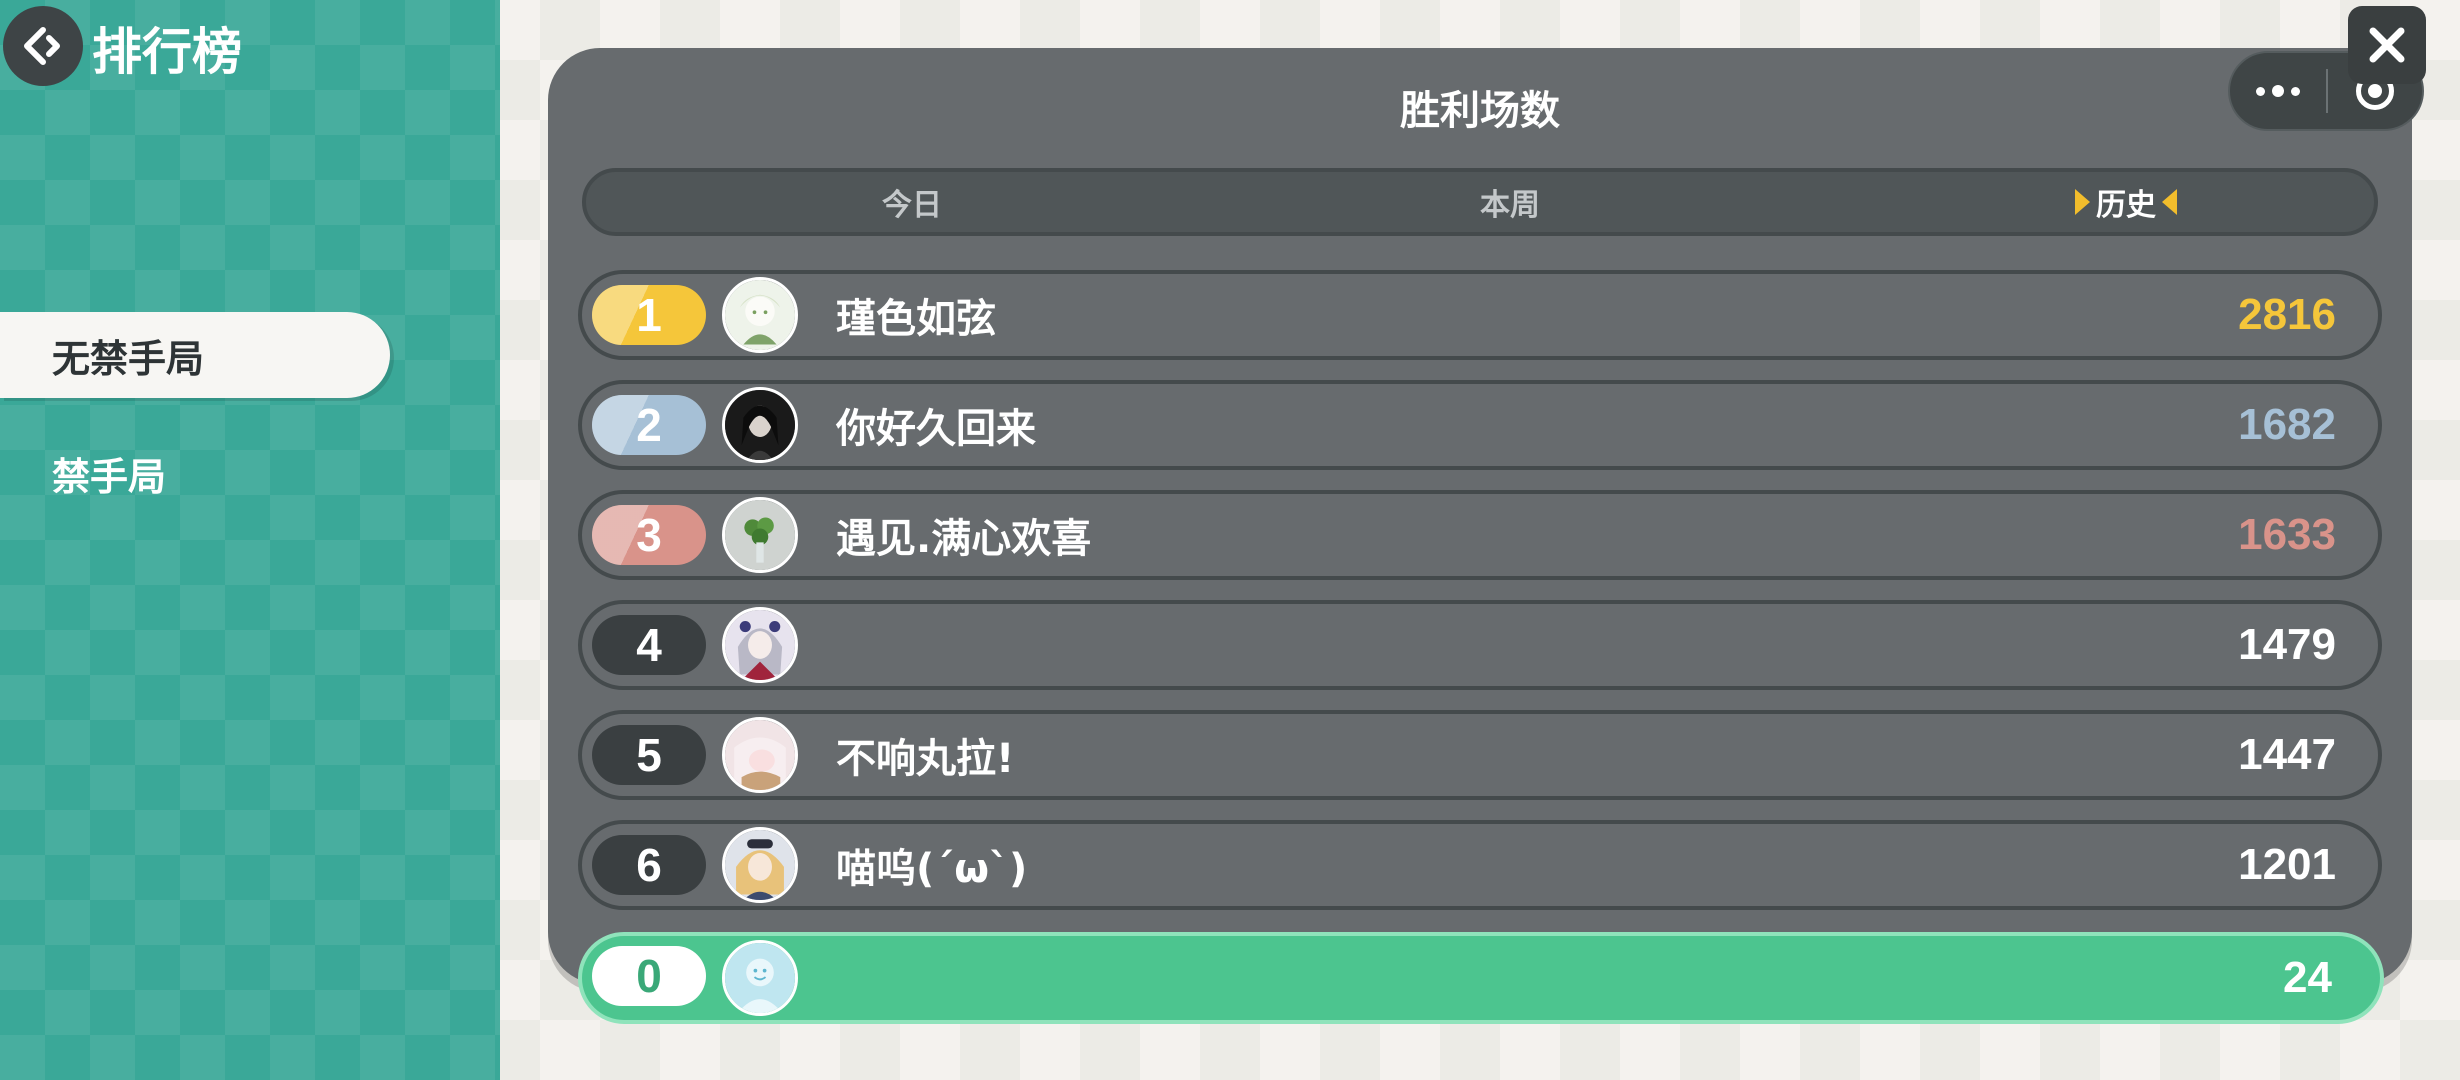 The width and height of the screenshot is (2460, 1080). I want to click on sidebar-item-label: 无禁手局, so click(128, 358).